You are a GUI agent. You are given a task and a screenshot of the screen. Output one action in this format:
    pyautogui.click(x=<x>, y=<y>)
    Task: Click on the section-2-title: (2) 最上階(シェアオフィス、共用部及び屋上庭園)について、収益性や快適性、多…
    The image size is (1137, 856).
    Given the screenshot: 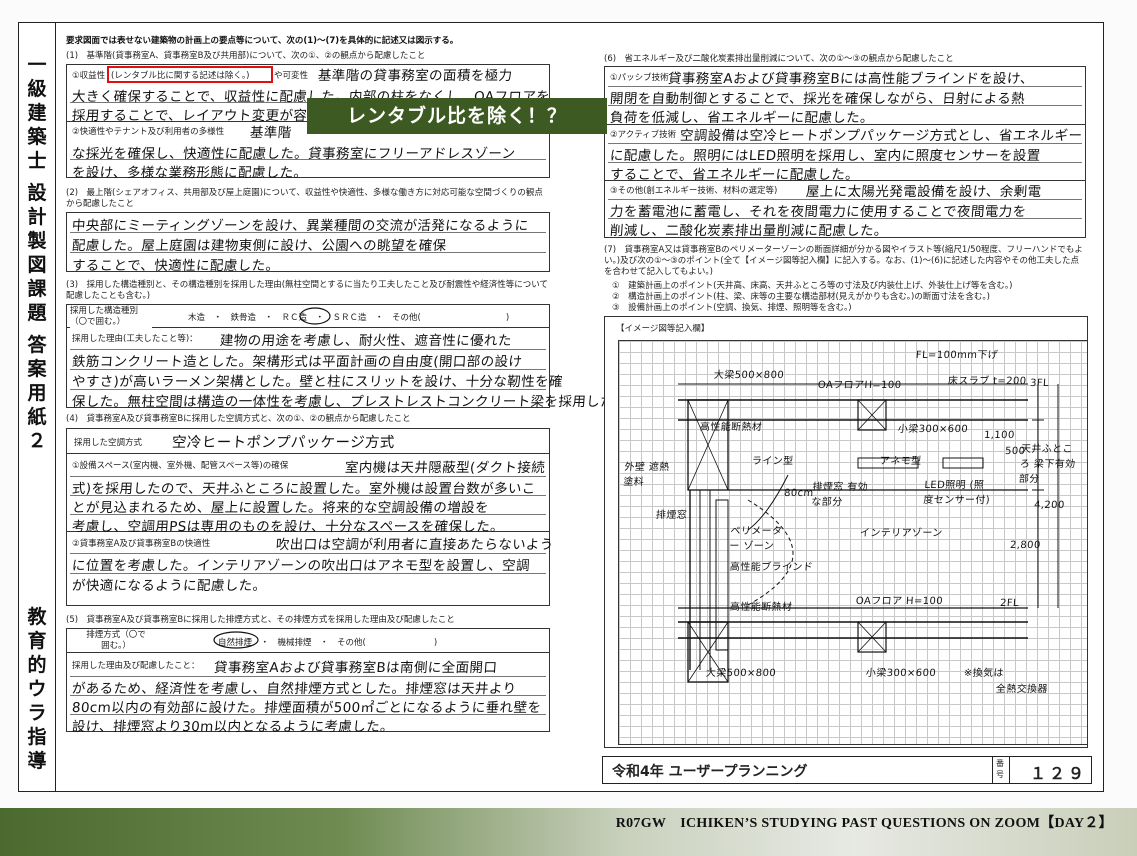 What is the action you would take?
    pyautogui.click(x=304, y=198)
    